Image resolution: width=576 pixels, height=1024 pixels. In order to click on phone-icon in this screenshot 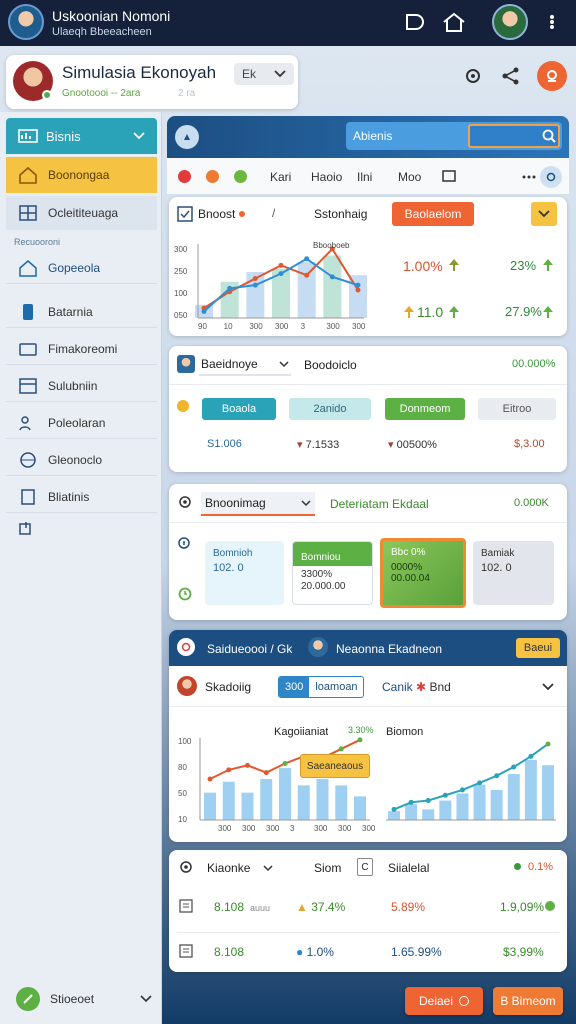, I will do `click(28, 312)`.